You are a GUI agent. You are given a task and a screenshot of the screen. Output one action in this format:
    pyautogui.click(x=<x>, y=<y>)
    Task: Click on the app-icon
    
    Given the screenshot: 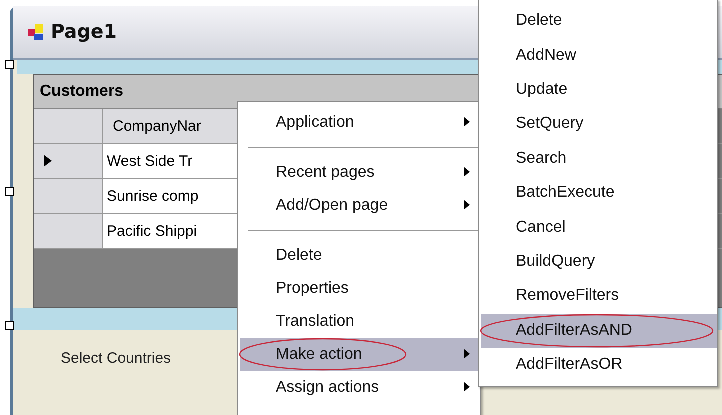 What is the action you would take?
    pyautogui.click(x=36, y=32)
    